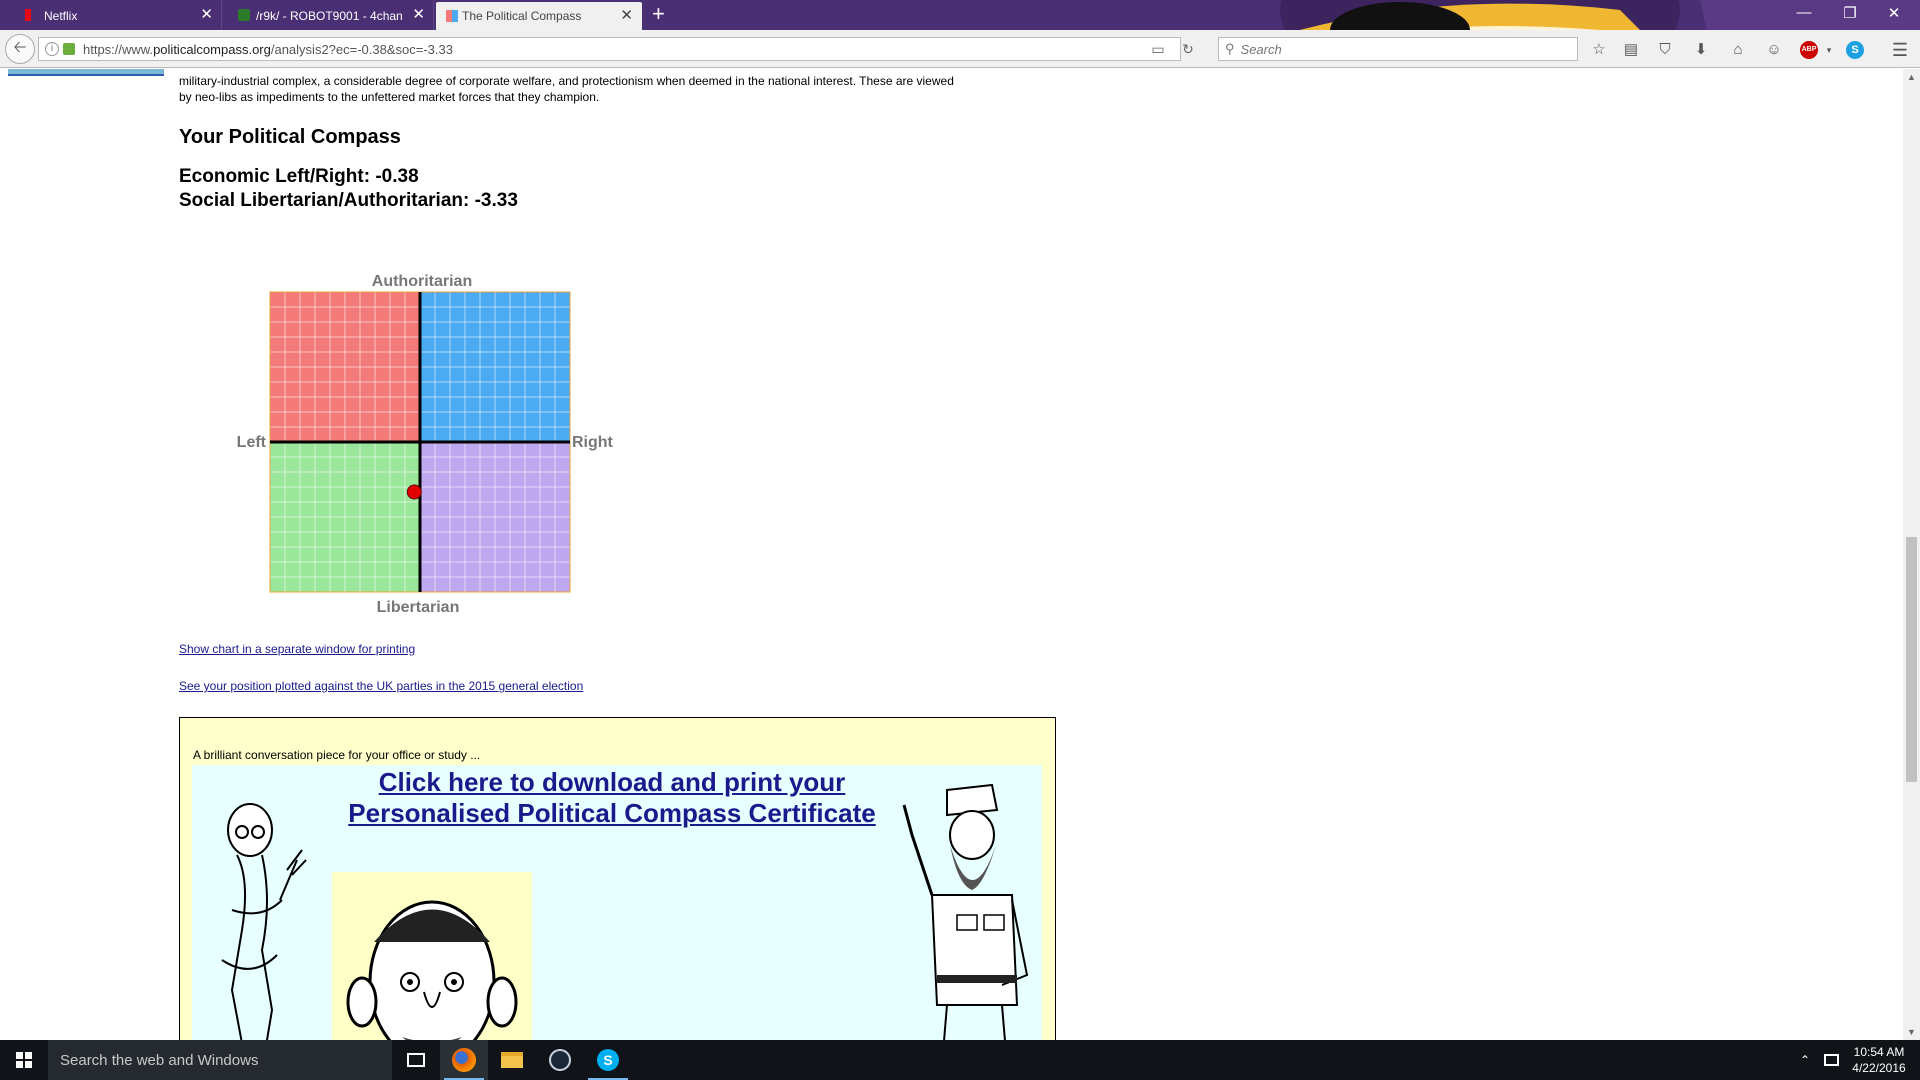 The height and width of the screenshot is (1080, 1920). I want to click on portrait-frame, so click(432, 956).